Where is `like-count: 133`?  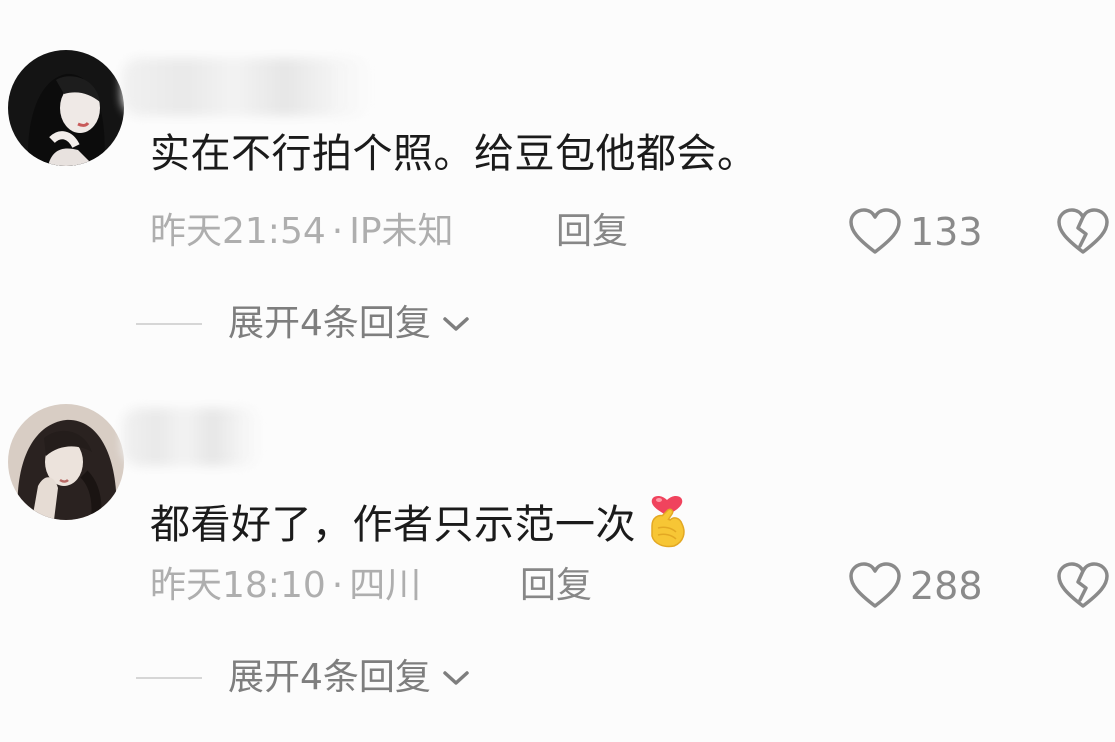
like-count: 133 is located at coordinates (946, 232).